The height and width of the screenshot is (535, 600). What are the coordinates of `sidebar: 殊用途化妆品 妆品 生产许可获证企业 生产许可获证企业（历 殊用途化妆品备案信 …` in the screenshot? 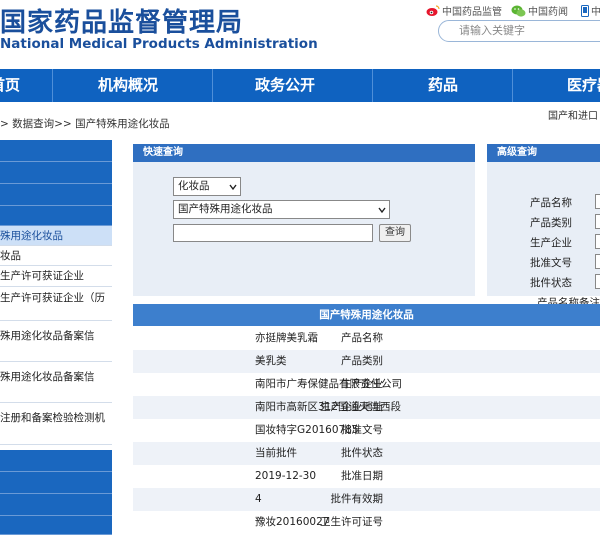 It's located at (56, 337).